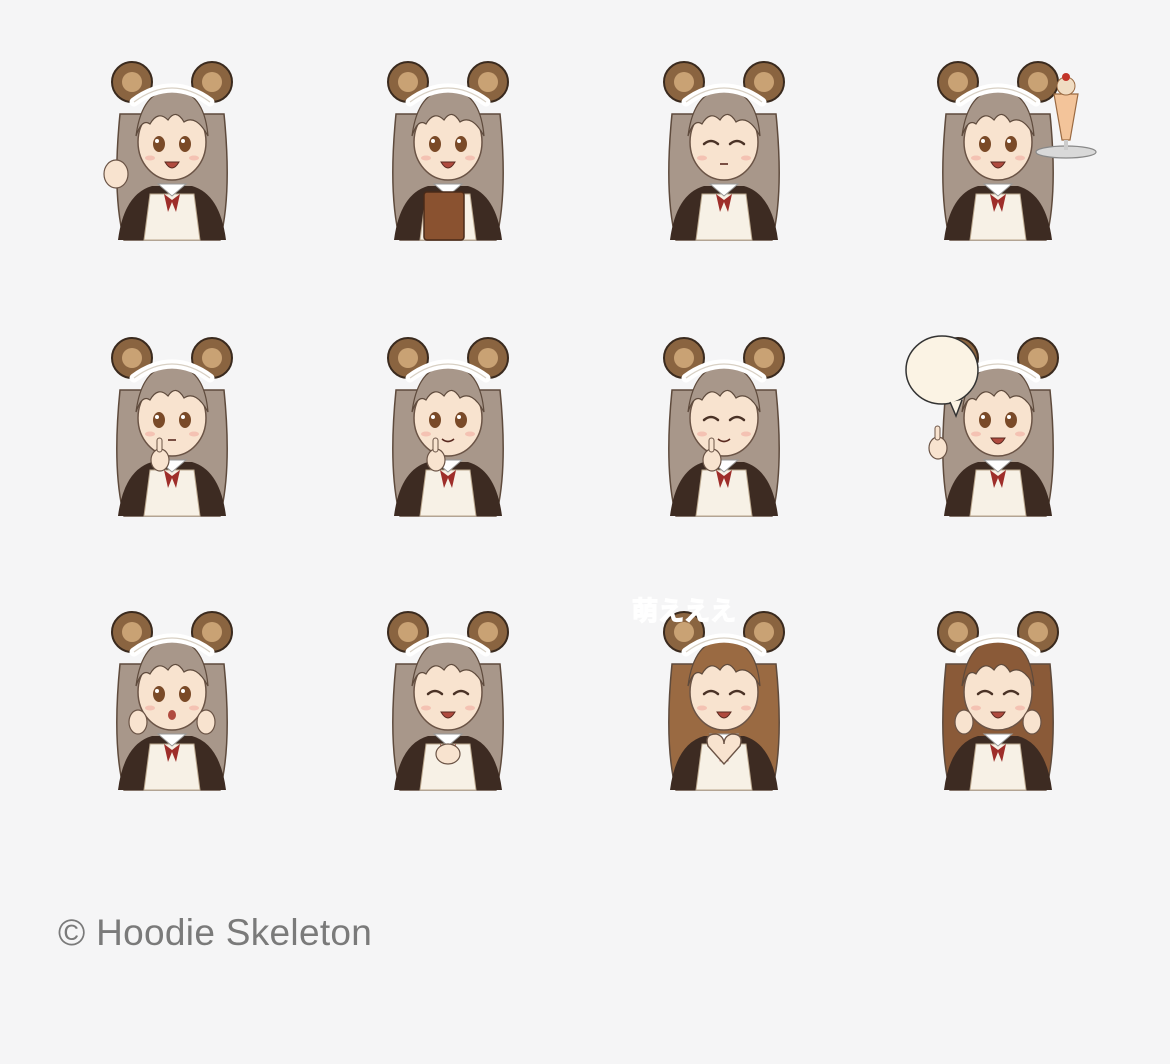 The image size is (1170, 1064). I want to click on maid-girl-illustration: 萌えええ, so click(708, 693).